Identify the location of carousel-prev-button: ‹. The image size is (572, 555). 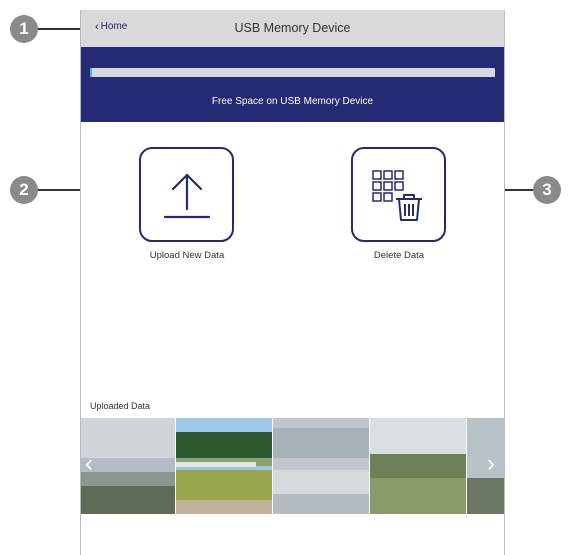
(89, 464).